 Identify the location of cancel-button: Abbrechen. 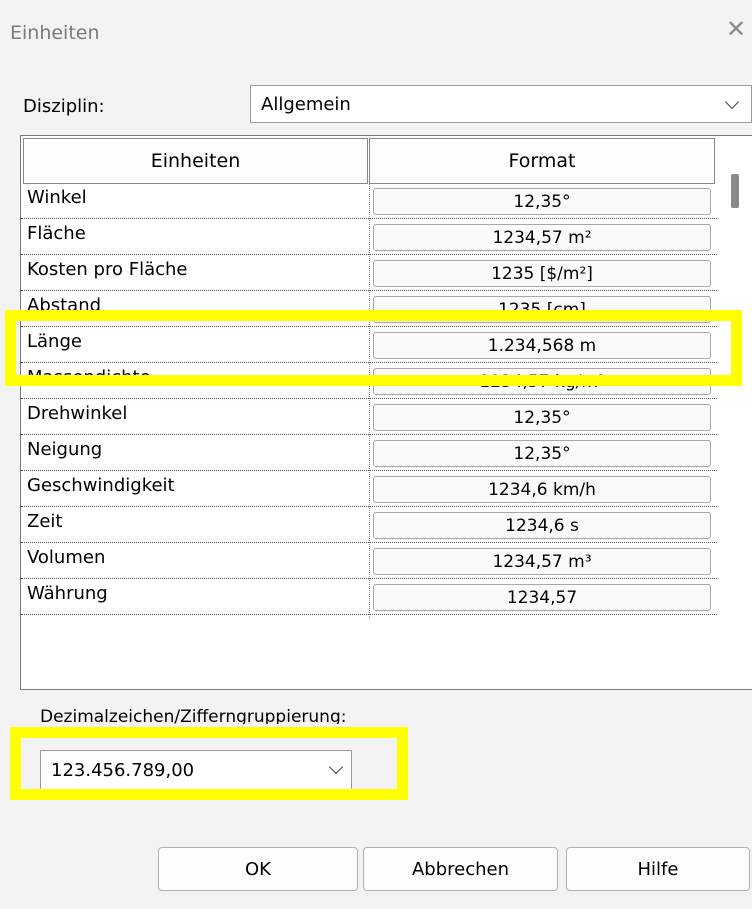
(460, 869).